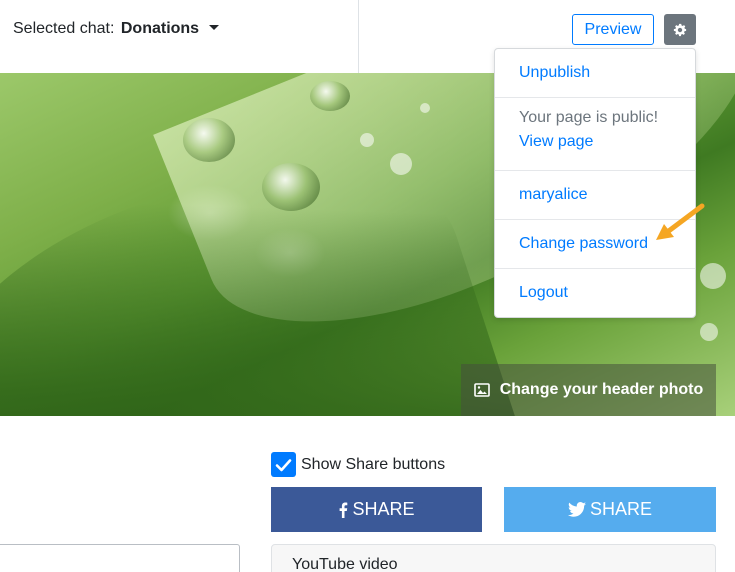 Image resolution: width=735 pixels, height=572 pixels. What do you see at coordinates (613, 29) in the screenshot?
I see `preview-button: Preview` at bounding box center [613, 29].